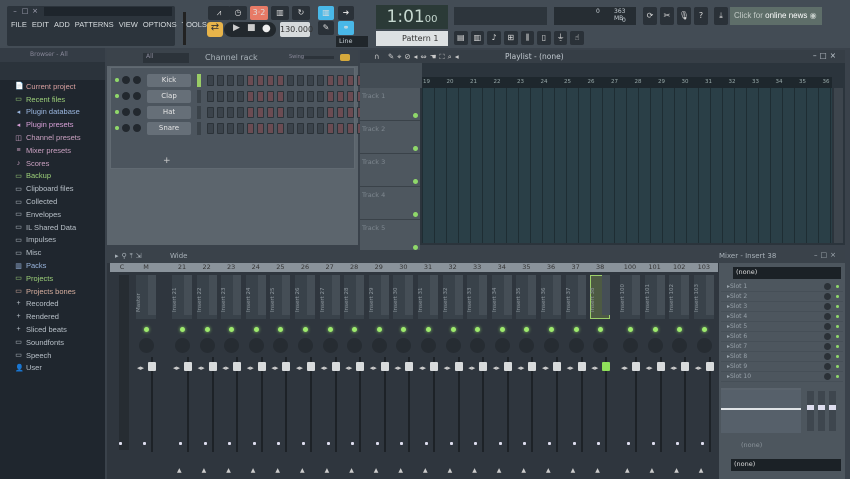 The height and width of the screenshot is (479, 850). Describe the element at coordinates (786, 465) in the screenshot. I see `output-select: (none)` at that location.